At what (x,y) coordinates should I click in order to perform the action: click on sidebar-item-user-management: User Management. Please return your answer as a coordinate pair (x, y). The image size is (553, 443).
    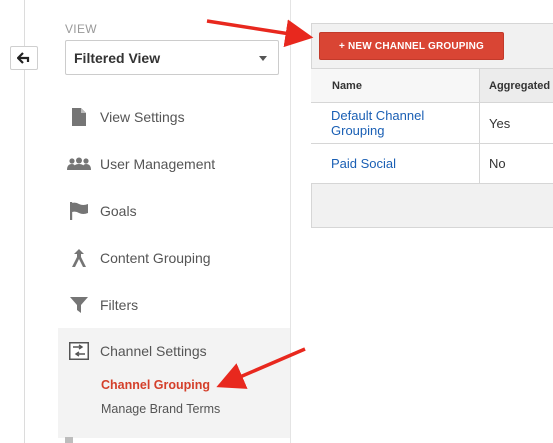
    Looking at the image, I should click on (174, 163).